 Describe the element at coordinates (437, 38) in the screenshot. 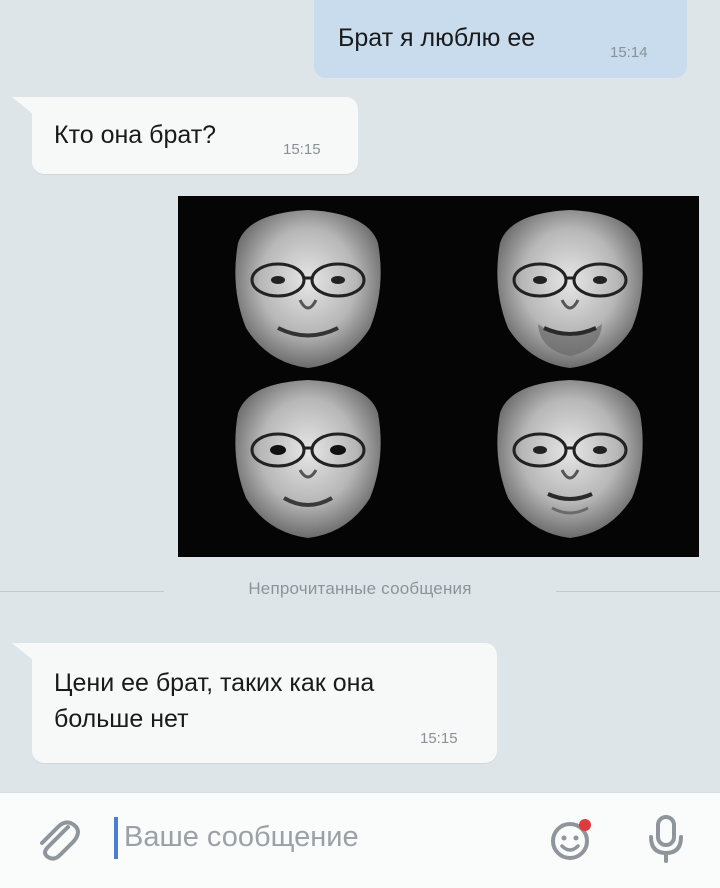

I see `message-text: Брат я люблю ее` at that location.